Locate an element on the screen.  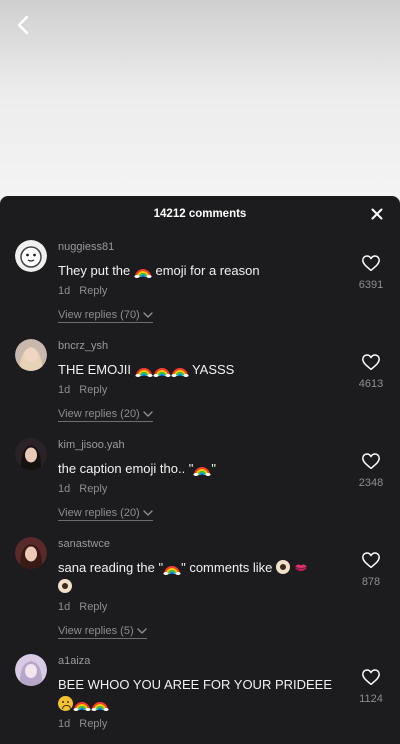
comment-text-part: BEE WHOO YOU AREE FOR YOUR PRIDEEE is located at coordinates (195, 684).